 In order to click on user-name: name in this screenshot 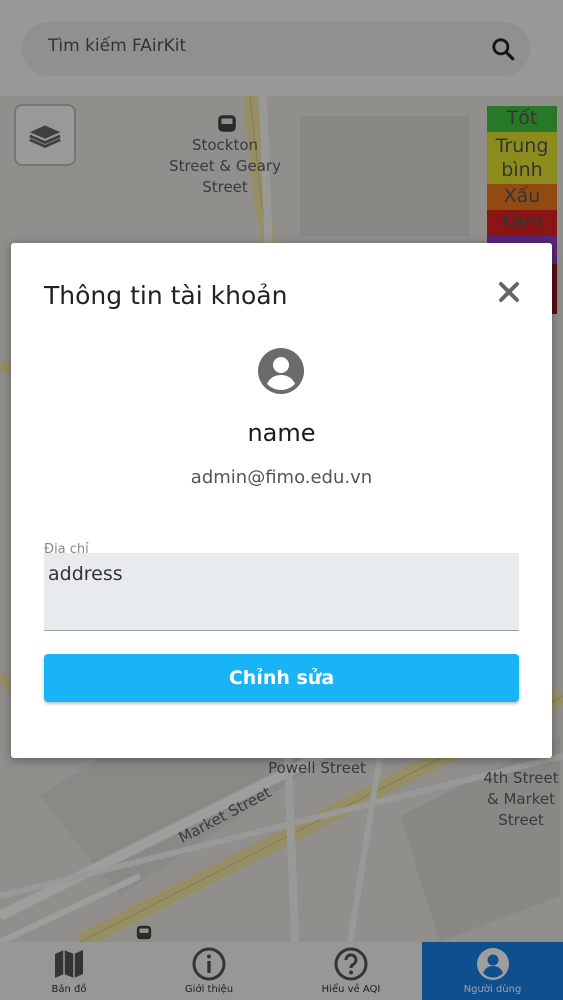, I will do `click(281, 433)`.